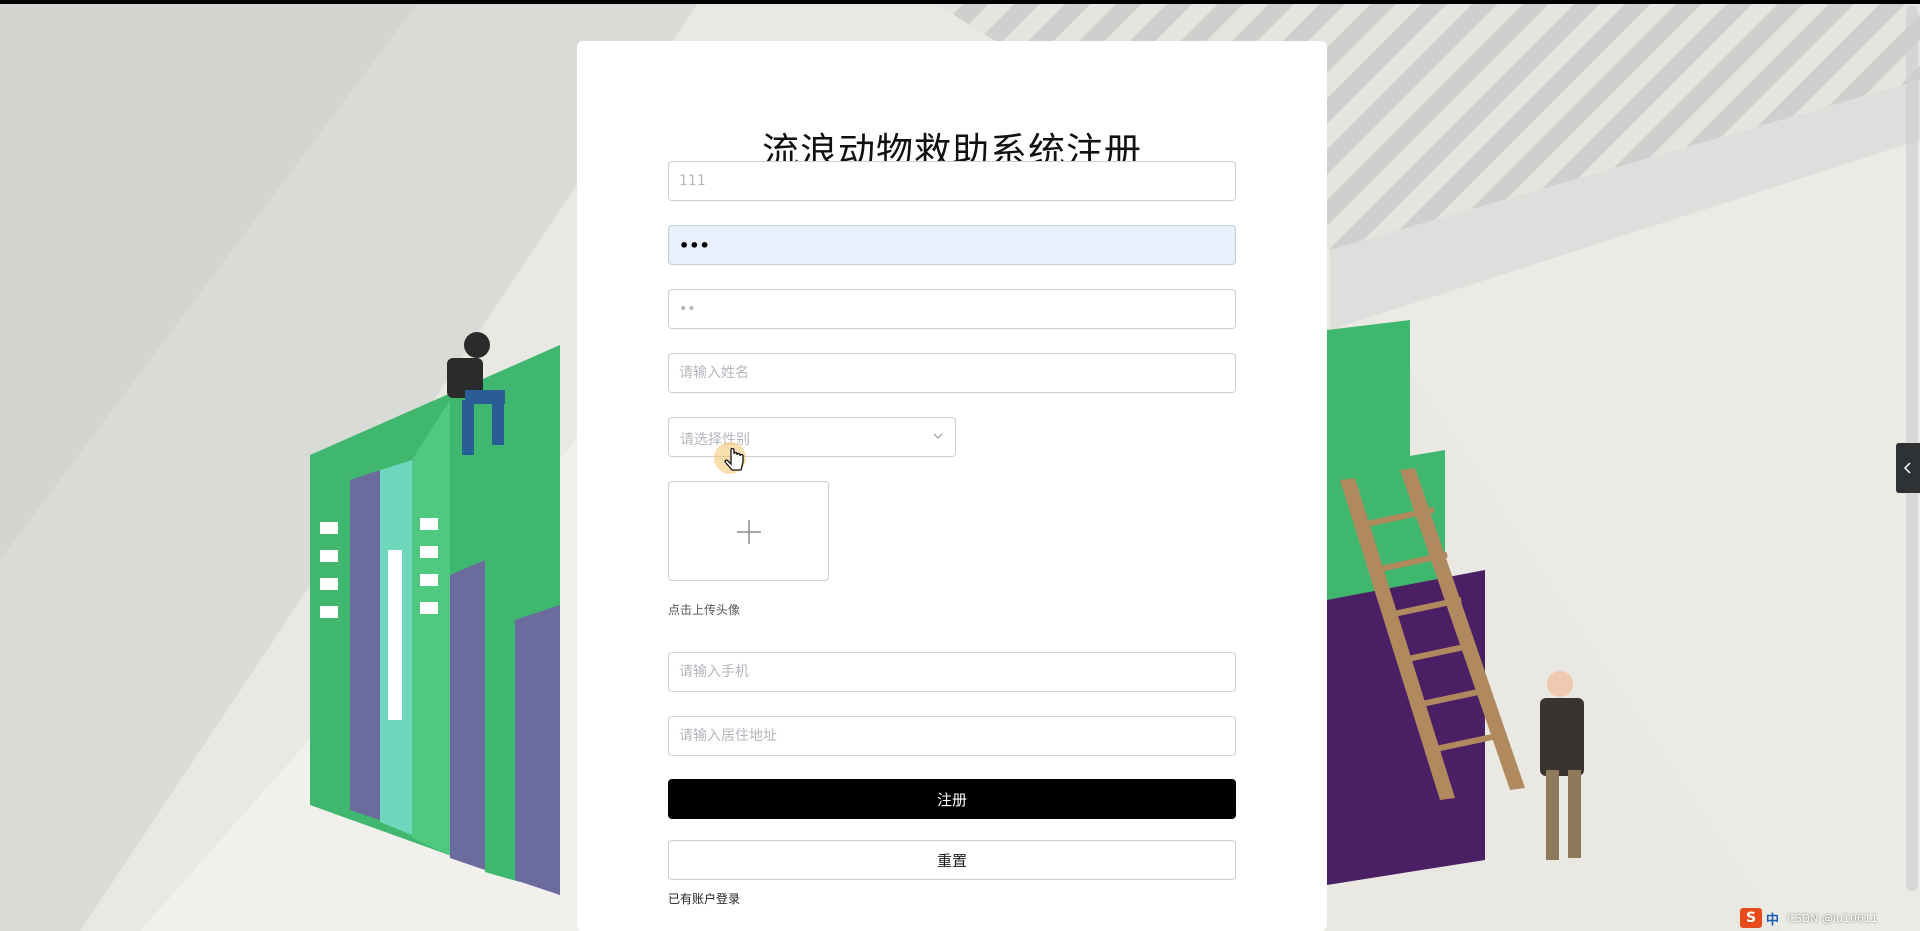 Image resolution: width=1920 pixels, height=931 pixels. Describe the element at coordinates (960, 2) in the screenshot. I see `top-border` at that location.